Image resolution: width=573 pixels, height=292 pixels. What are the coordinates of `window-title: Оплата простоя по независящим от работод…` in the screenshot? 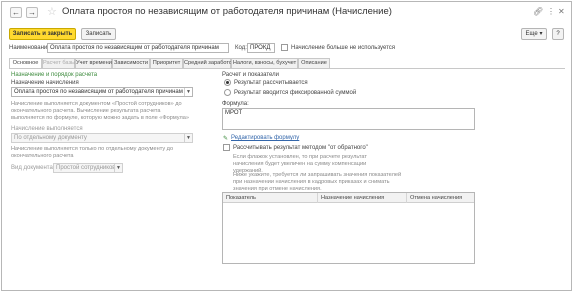 It's located at (227, 11).